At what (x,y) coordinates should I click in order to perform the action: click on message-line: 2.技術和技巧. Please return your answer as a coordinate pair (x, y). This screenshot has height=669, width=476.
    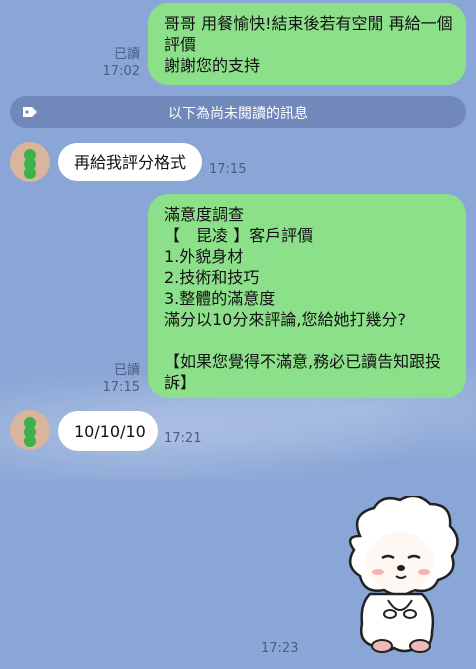
    Looking at the image, I should click on (212, 277).